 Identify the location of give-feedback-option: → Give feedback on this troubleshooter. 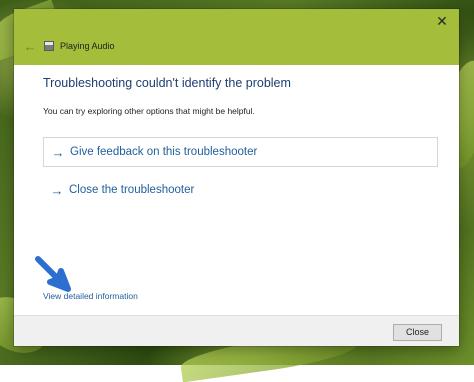
(240, 152).